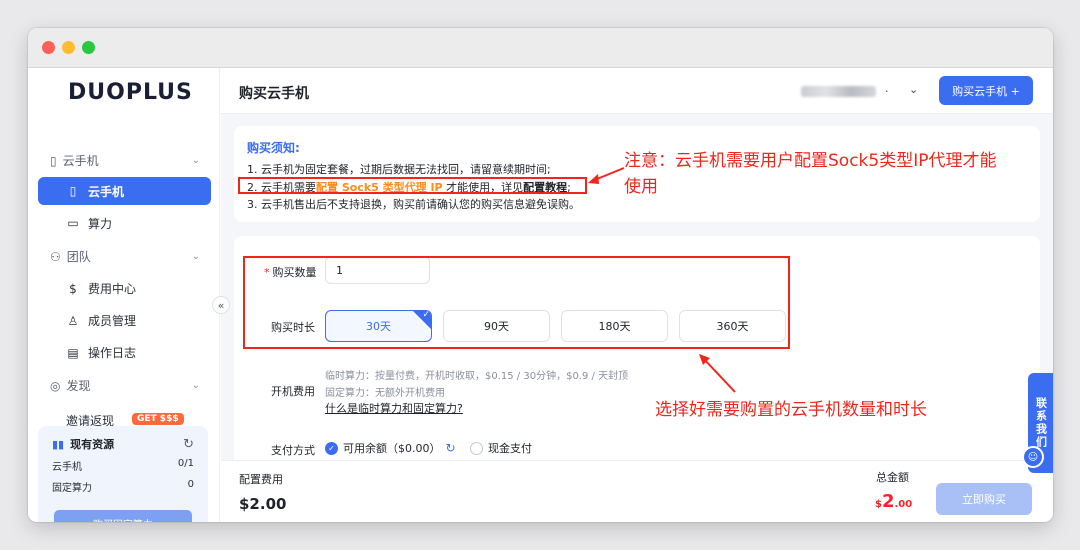  What do you see at coordinates (263, 504) in the screenshot?
I see `config-fee-value: $2.00` at bounding box center [263, 504].